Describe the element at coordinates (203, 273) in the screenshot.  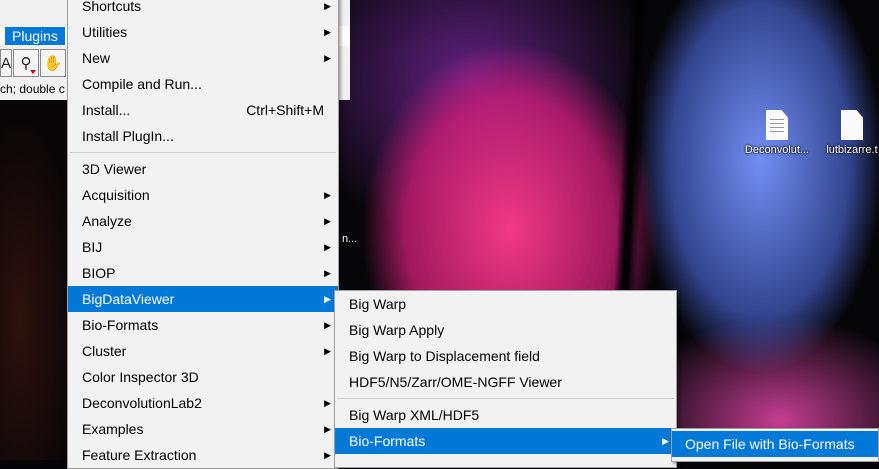
I see `menu-item-biop: BIOP ▶` at that location.